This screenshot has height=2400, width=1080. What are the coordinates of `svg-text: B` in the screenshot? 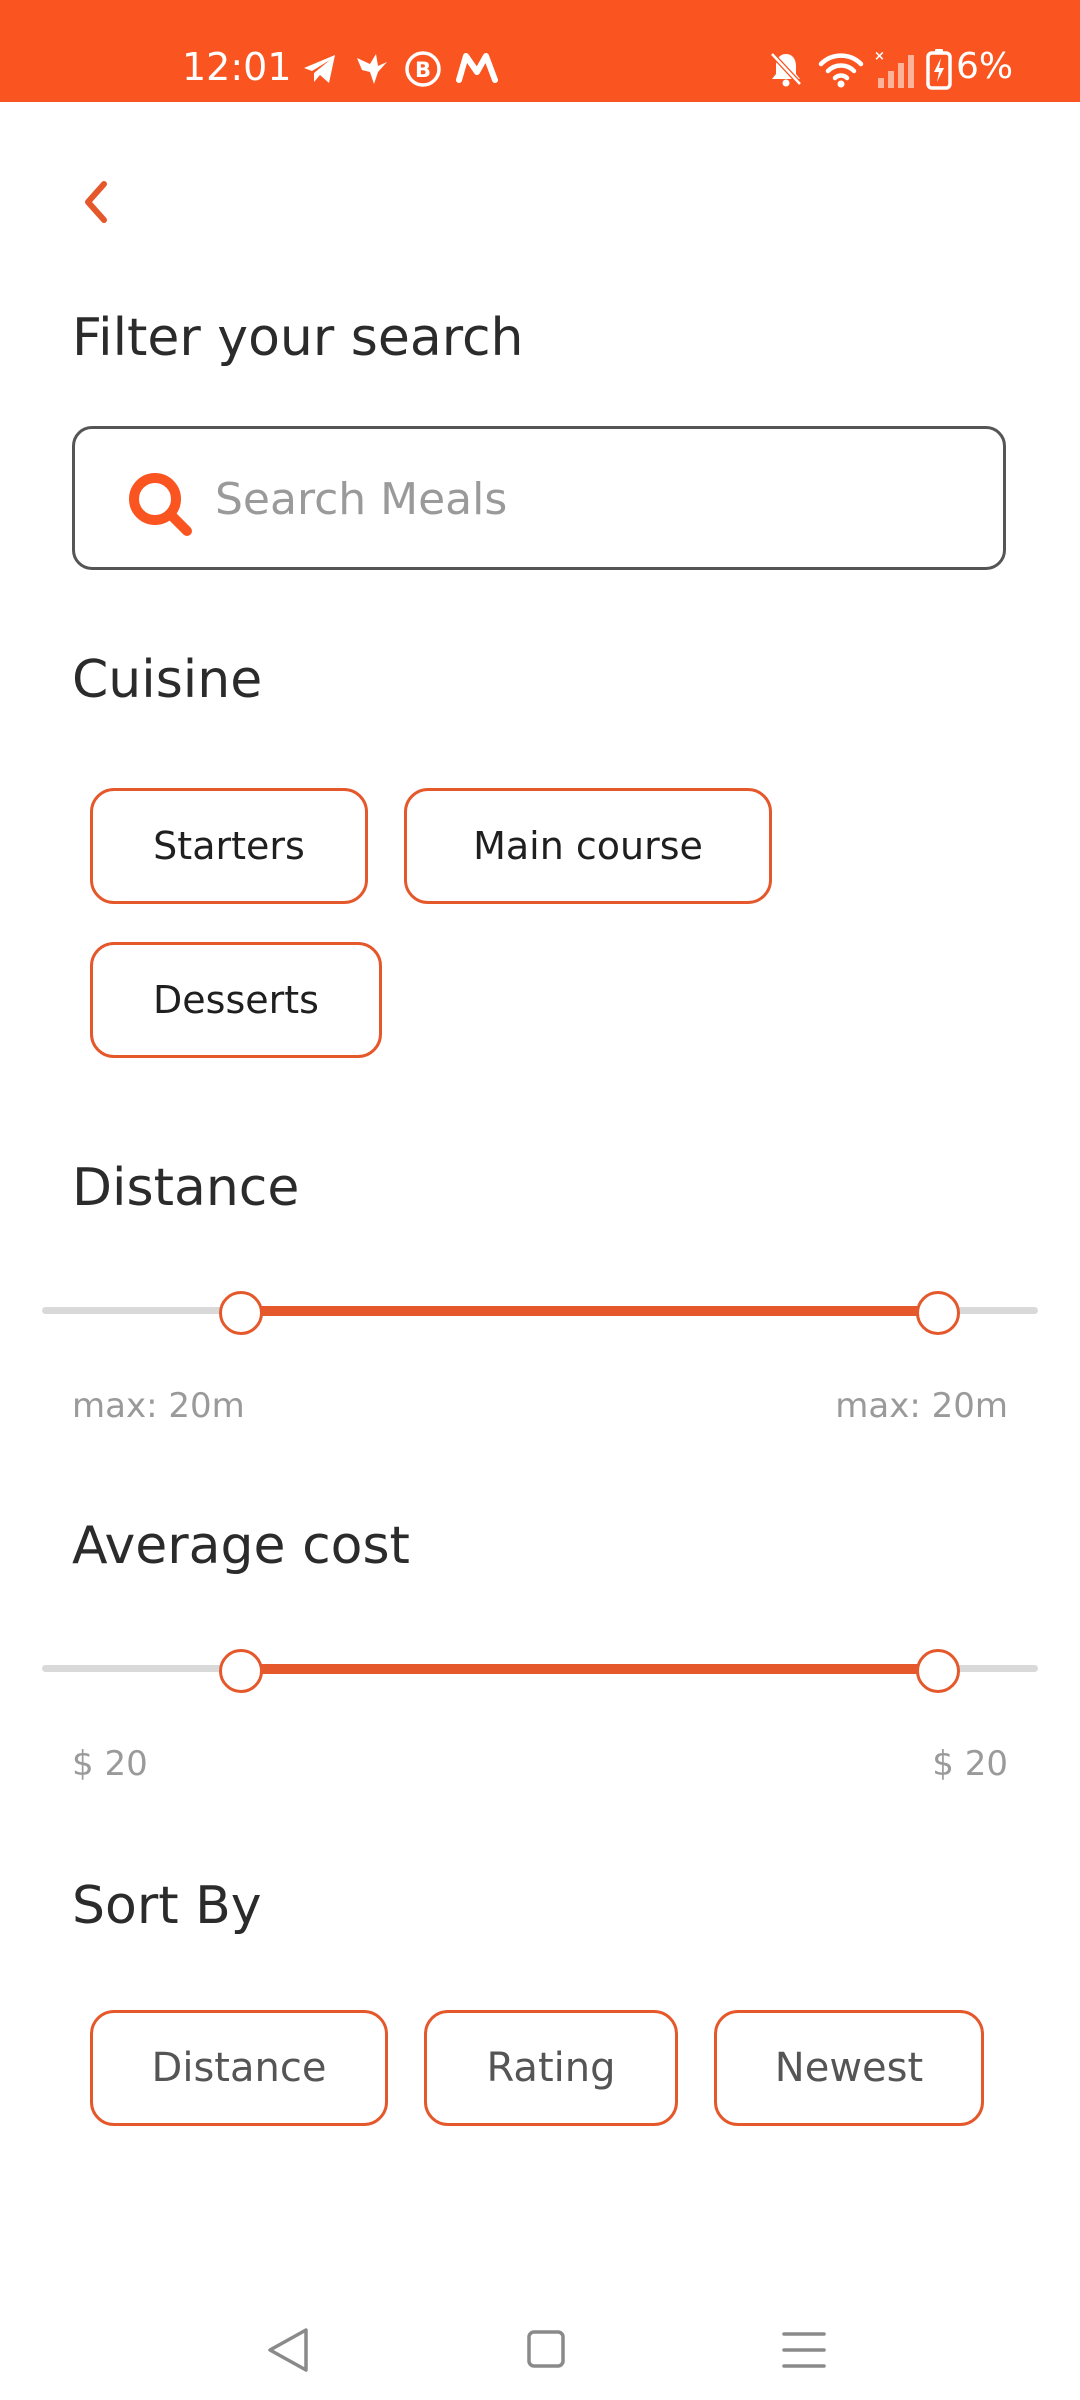 It's located at (423, 70).